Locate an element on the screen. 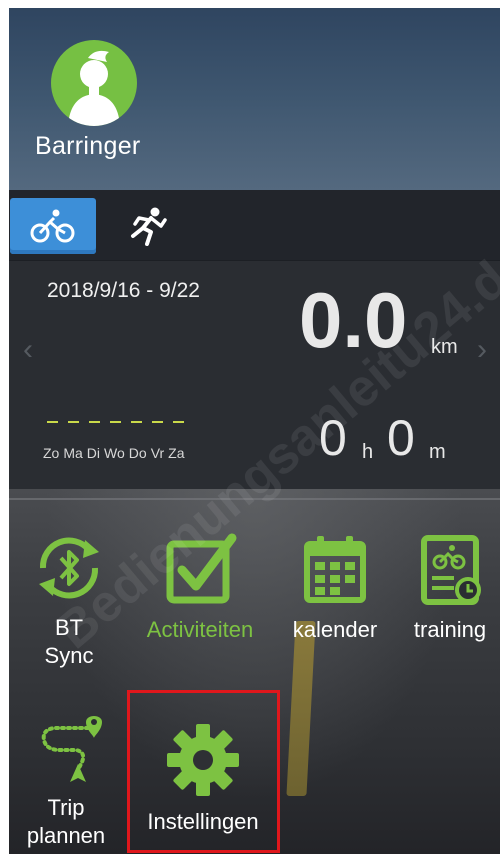  training-button: training is located at coordinates (450, 587).